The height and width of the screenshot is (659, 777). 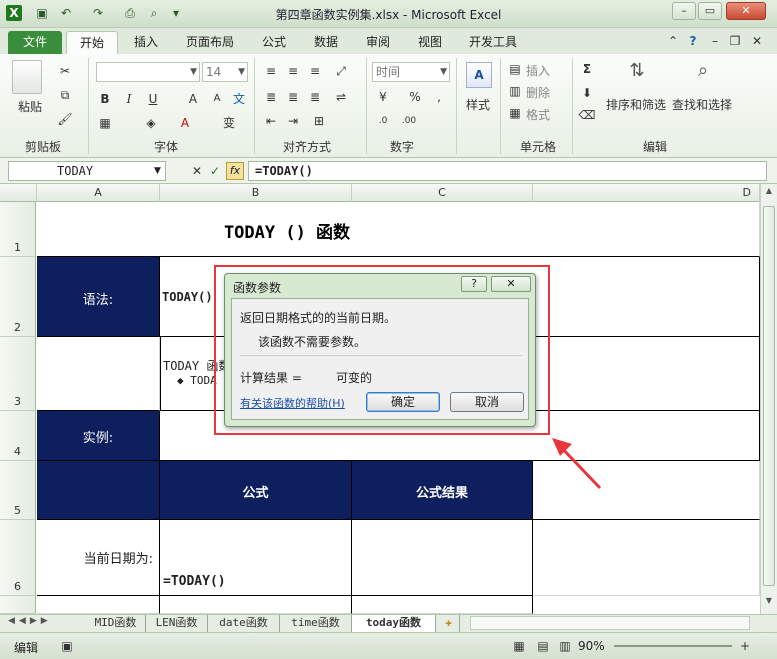 I want to click on column-header-d: D, so click(x=646, y=193).